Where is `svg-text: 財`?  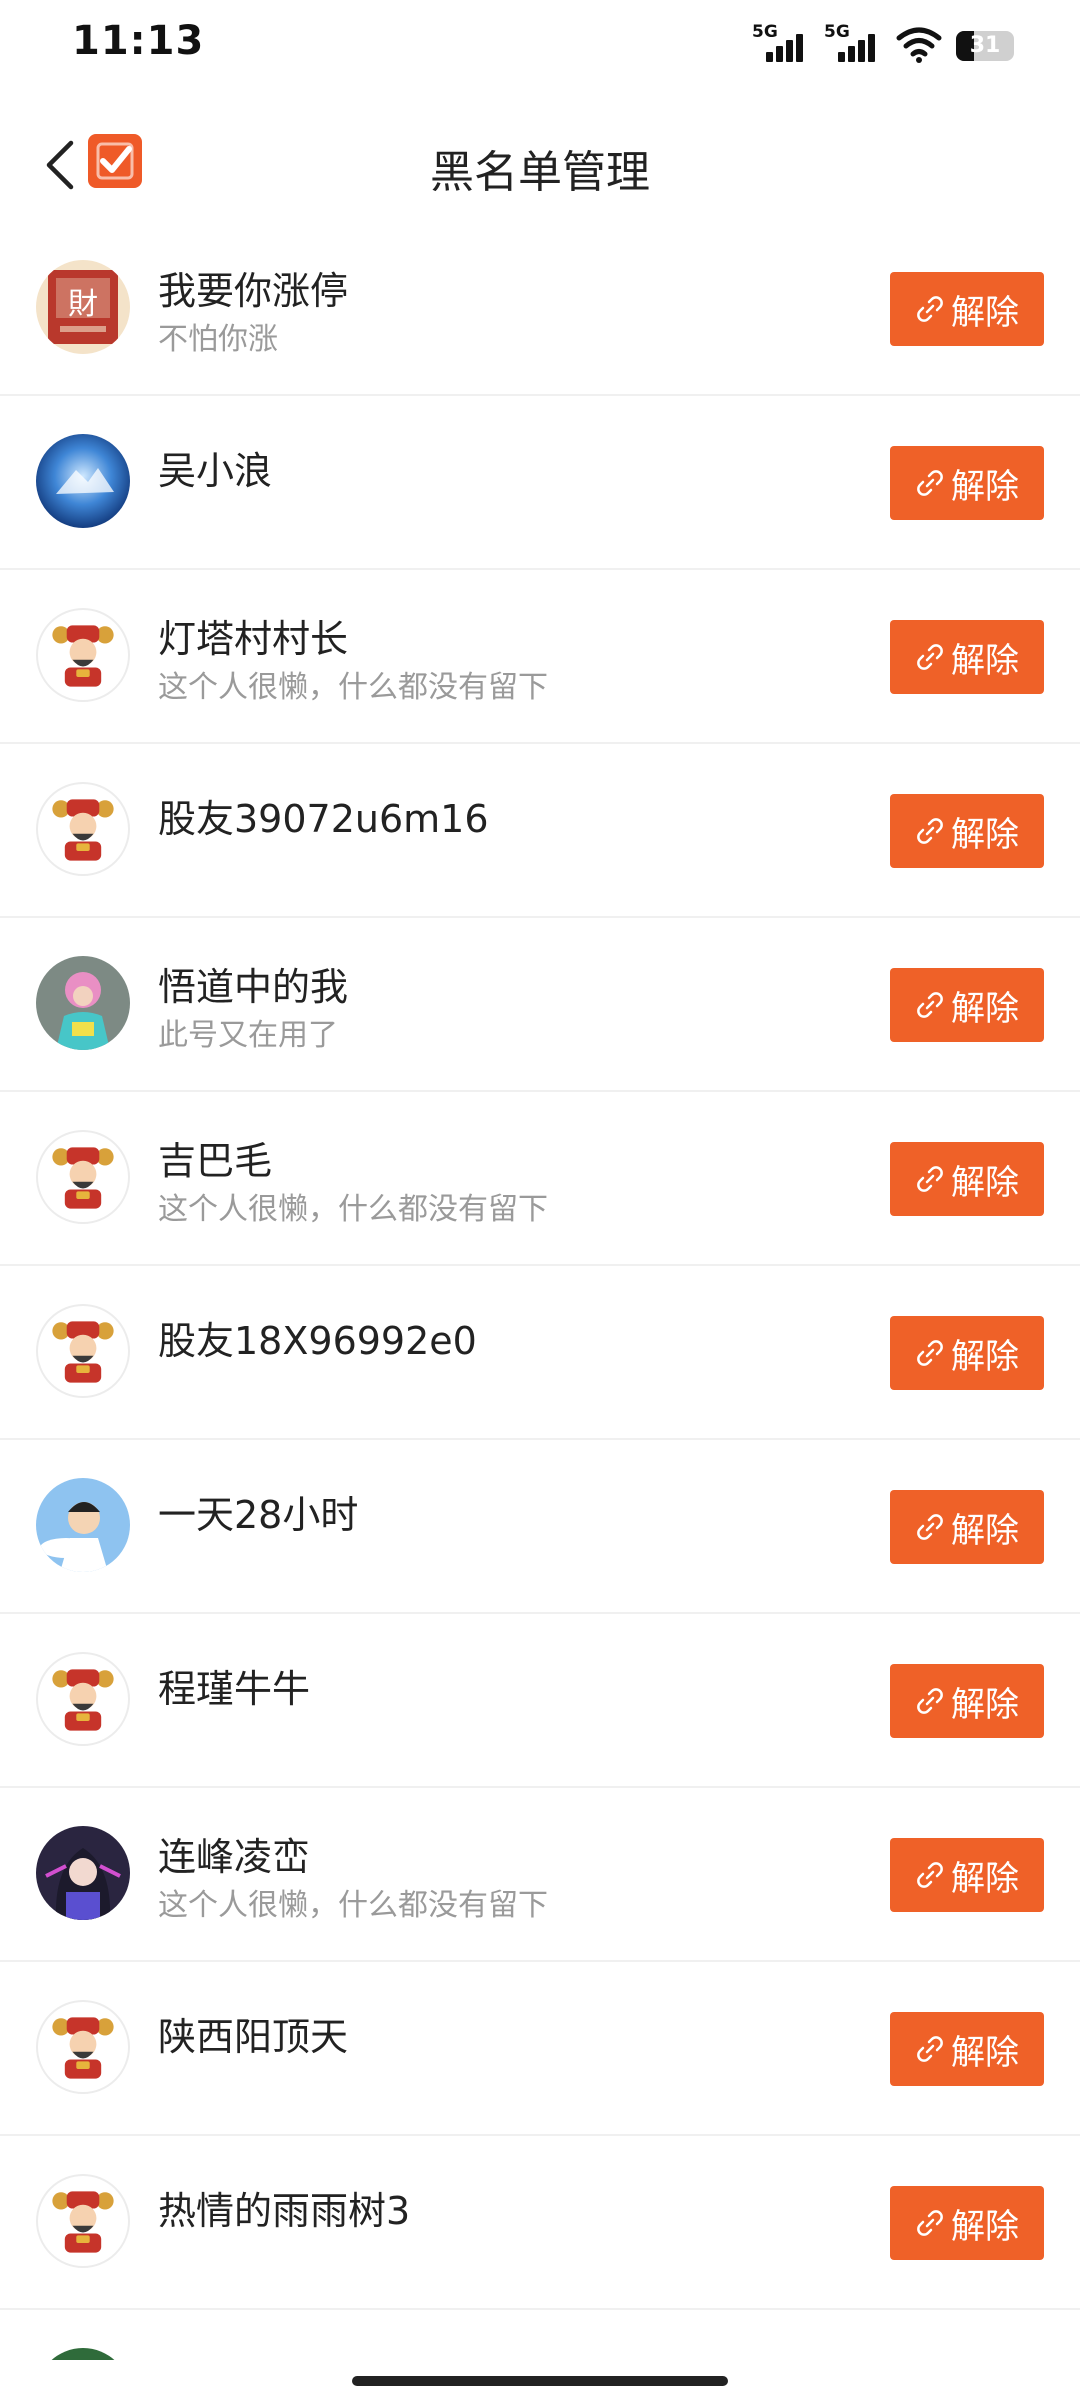 svg-text: 財 is located at coordinates (83, 304).